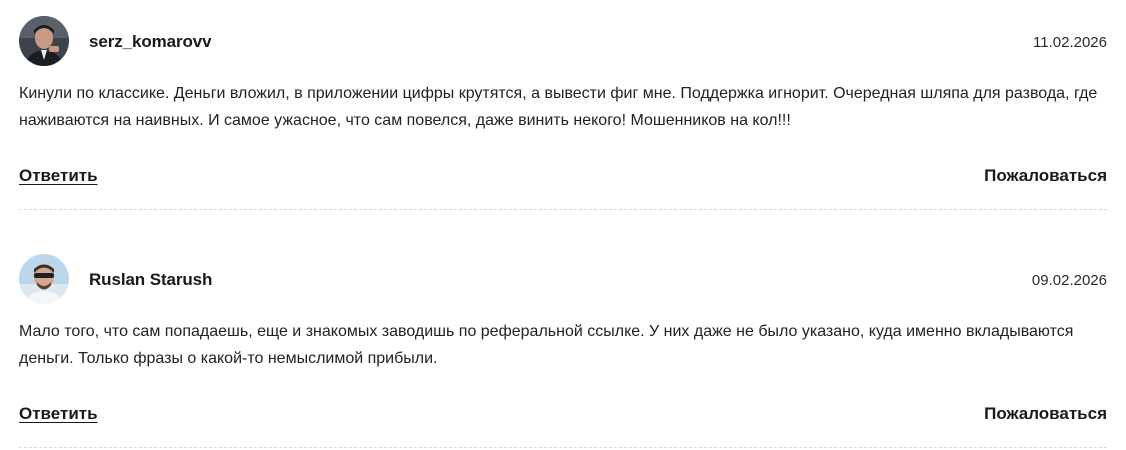  What do you see at coordinates (1070, 42) in the screenshot?
I see `comment-date: 11.02.2026` at bounding box center [1070, 42].